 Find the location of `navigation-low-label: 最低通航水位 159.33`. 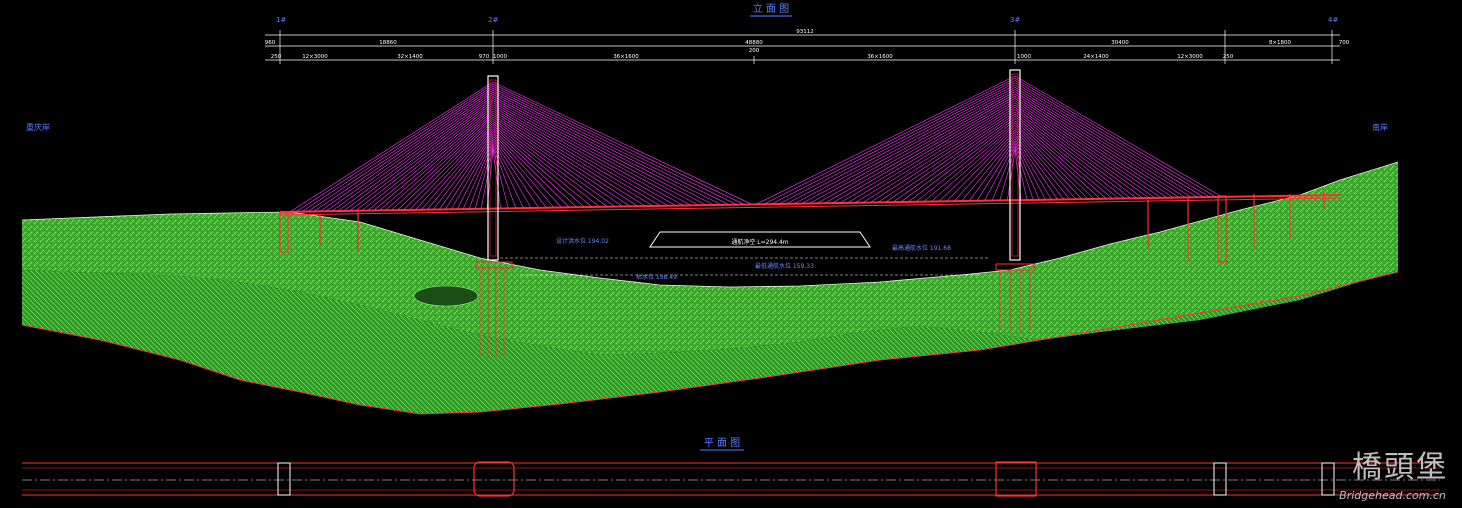

navigation-low-label: 最低通航水位 159.33 is located at coordinates (784, 266).